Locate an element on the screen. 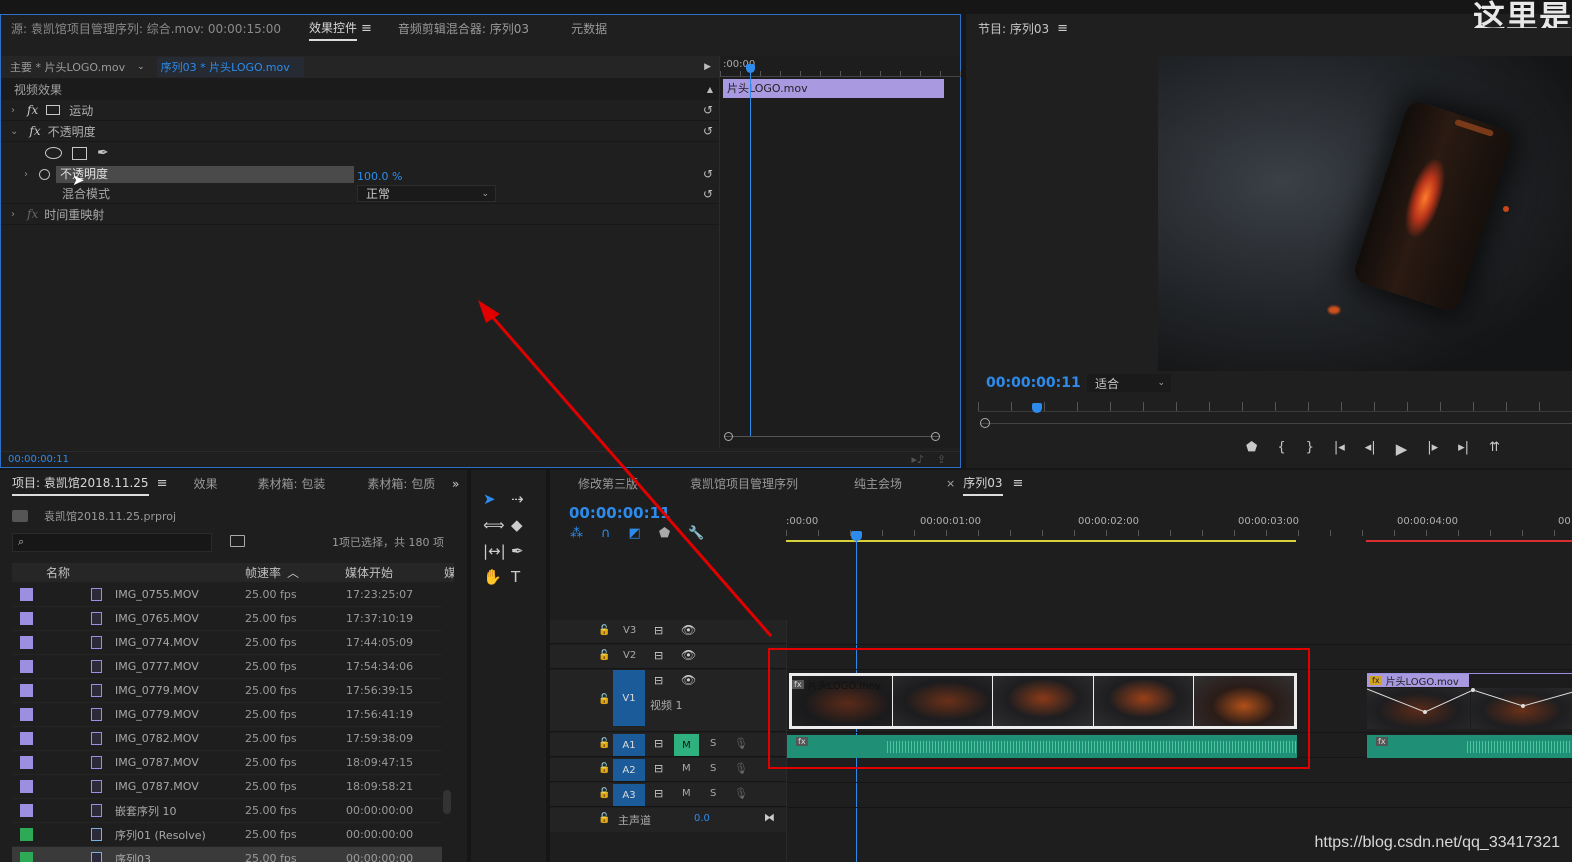 The height and width of the screenshot is (862, 1572). video-preview is located at coordinates (1365, 213).